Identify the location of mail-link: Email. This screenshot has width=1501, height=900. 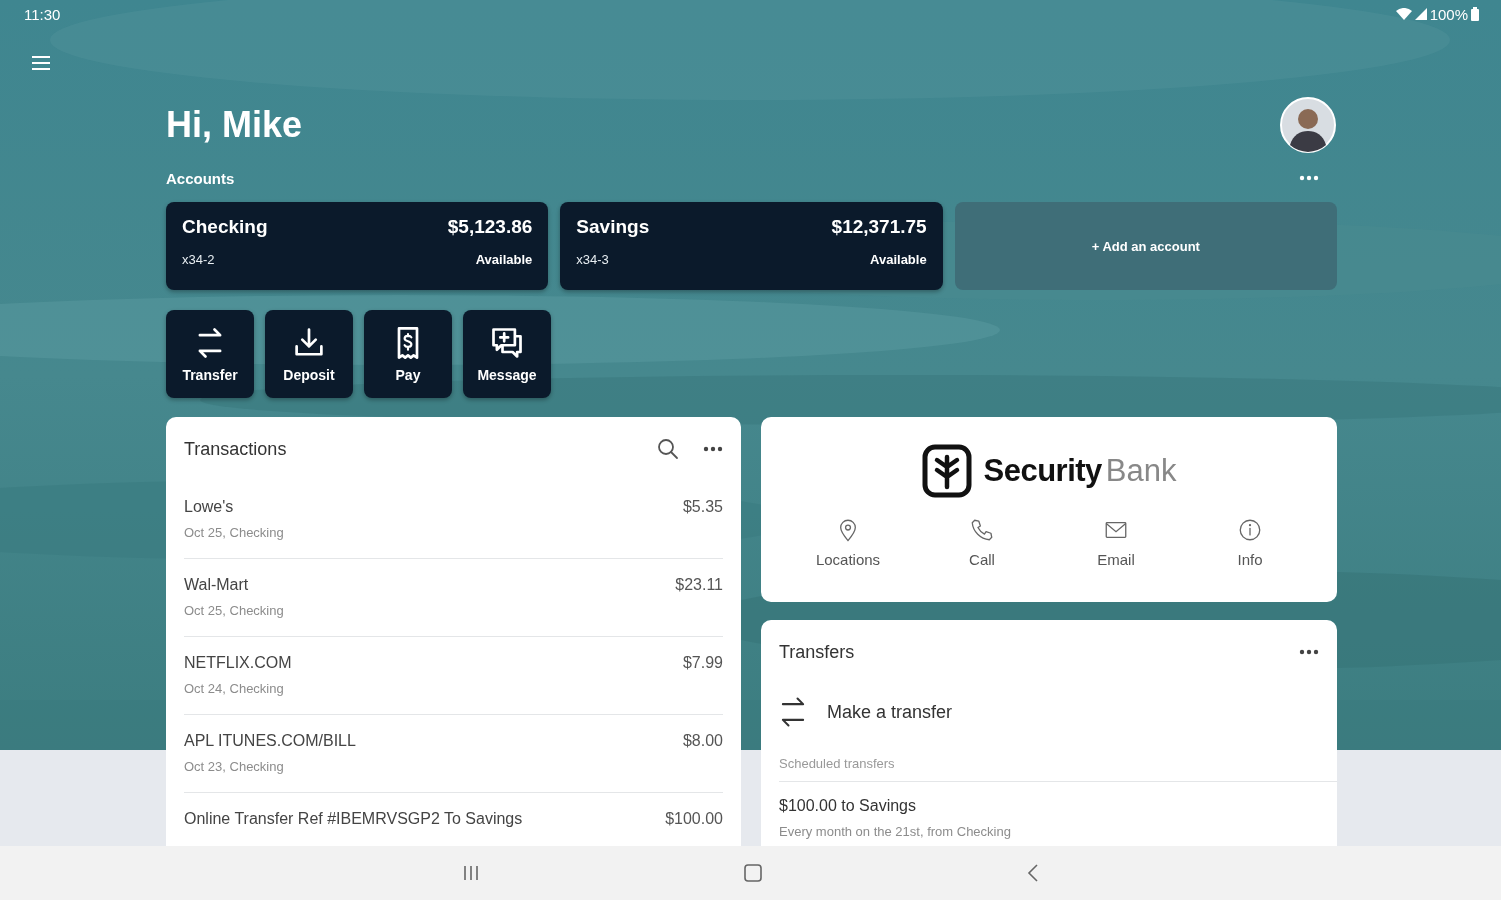
(1116, 542).